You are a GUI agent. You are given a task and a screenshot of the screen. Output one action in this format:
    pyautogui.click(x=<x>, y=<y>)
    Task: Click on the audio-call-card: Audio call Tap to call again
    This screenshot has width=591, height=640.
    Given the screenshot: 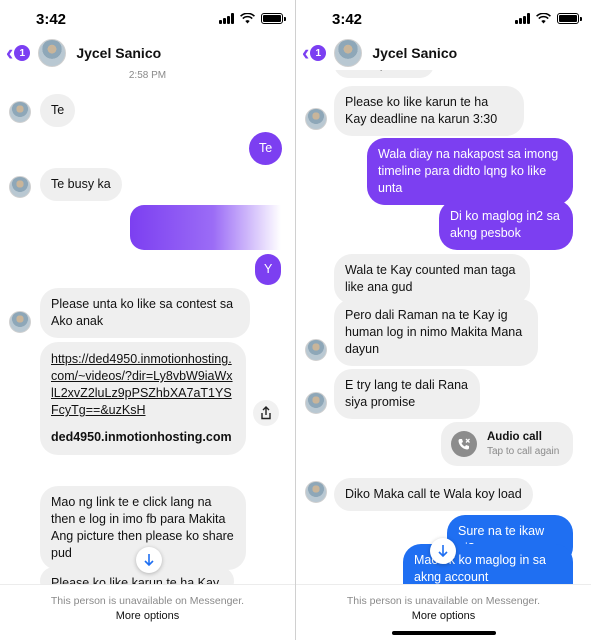 What is the action you would take?
    pyautogui.click(x=507, y=444)
    